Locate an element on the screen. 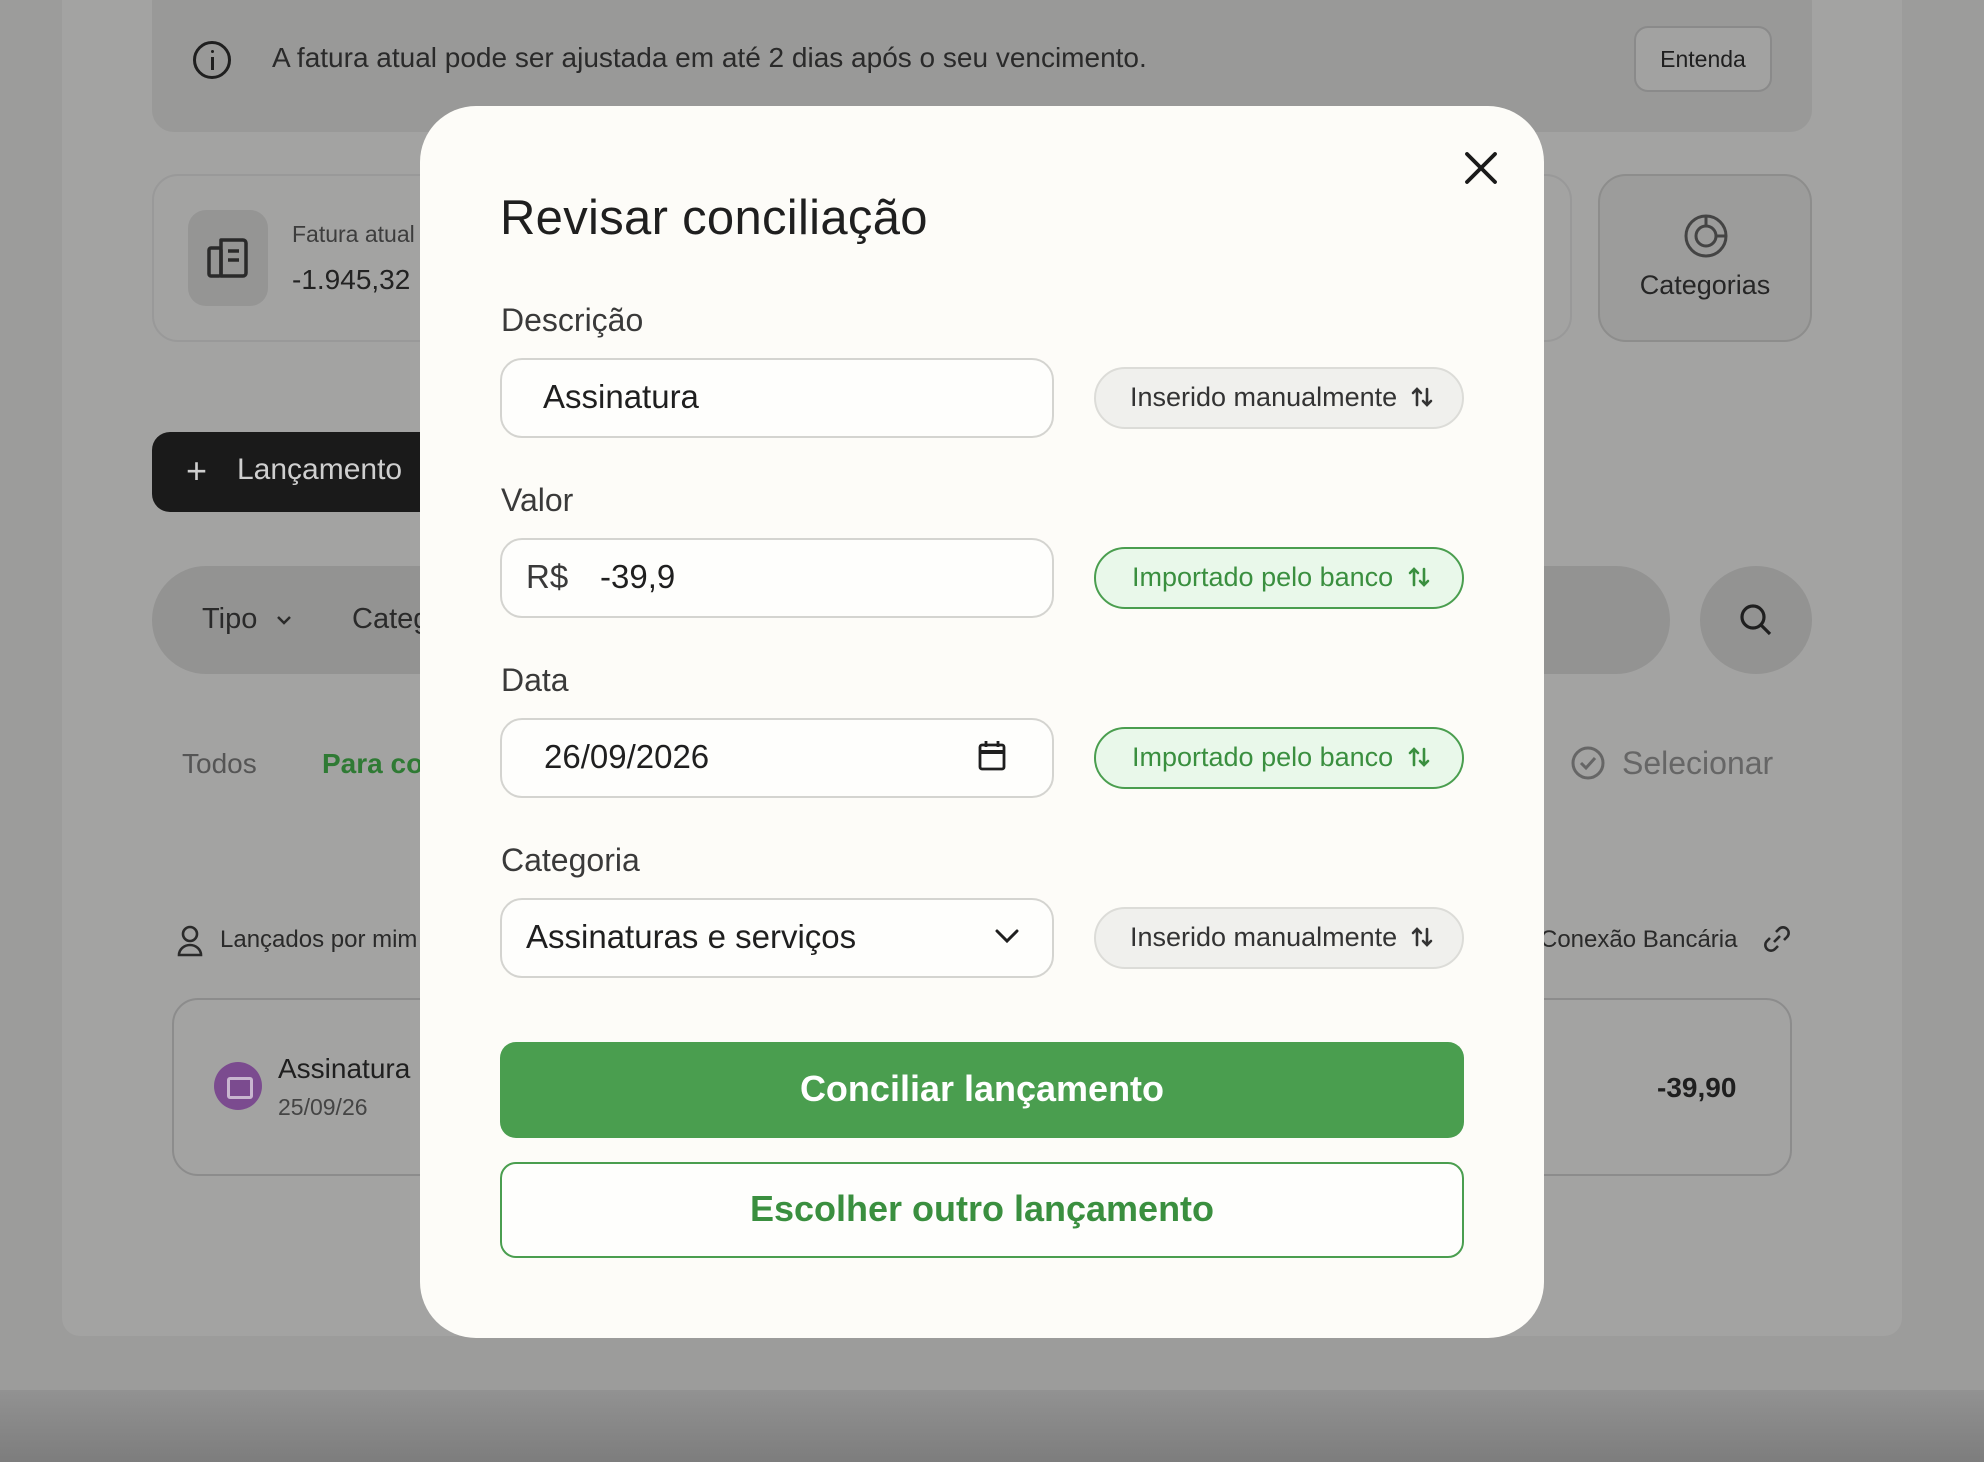 The width and height of the screenshot is (1984, 1462). link-icon is located at coordinates (1777, 941).